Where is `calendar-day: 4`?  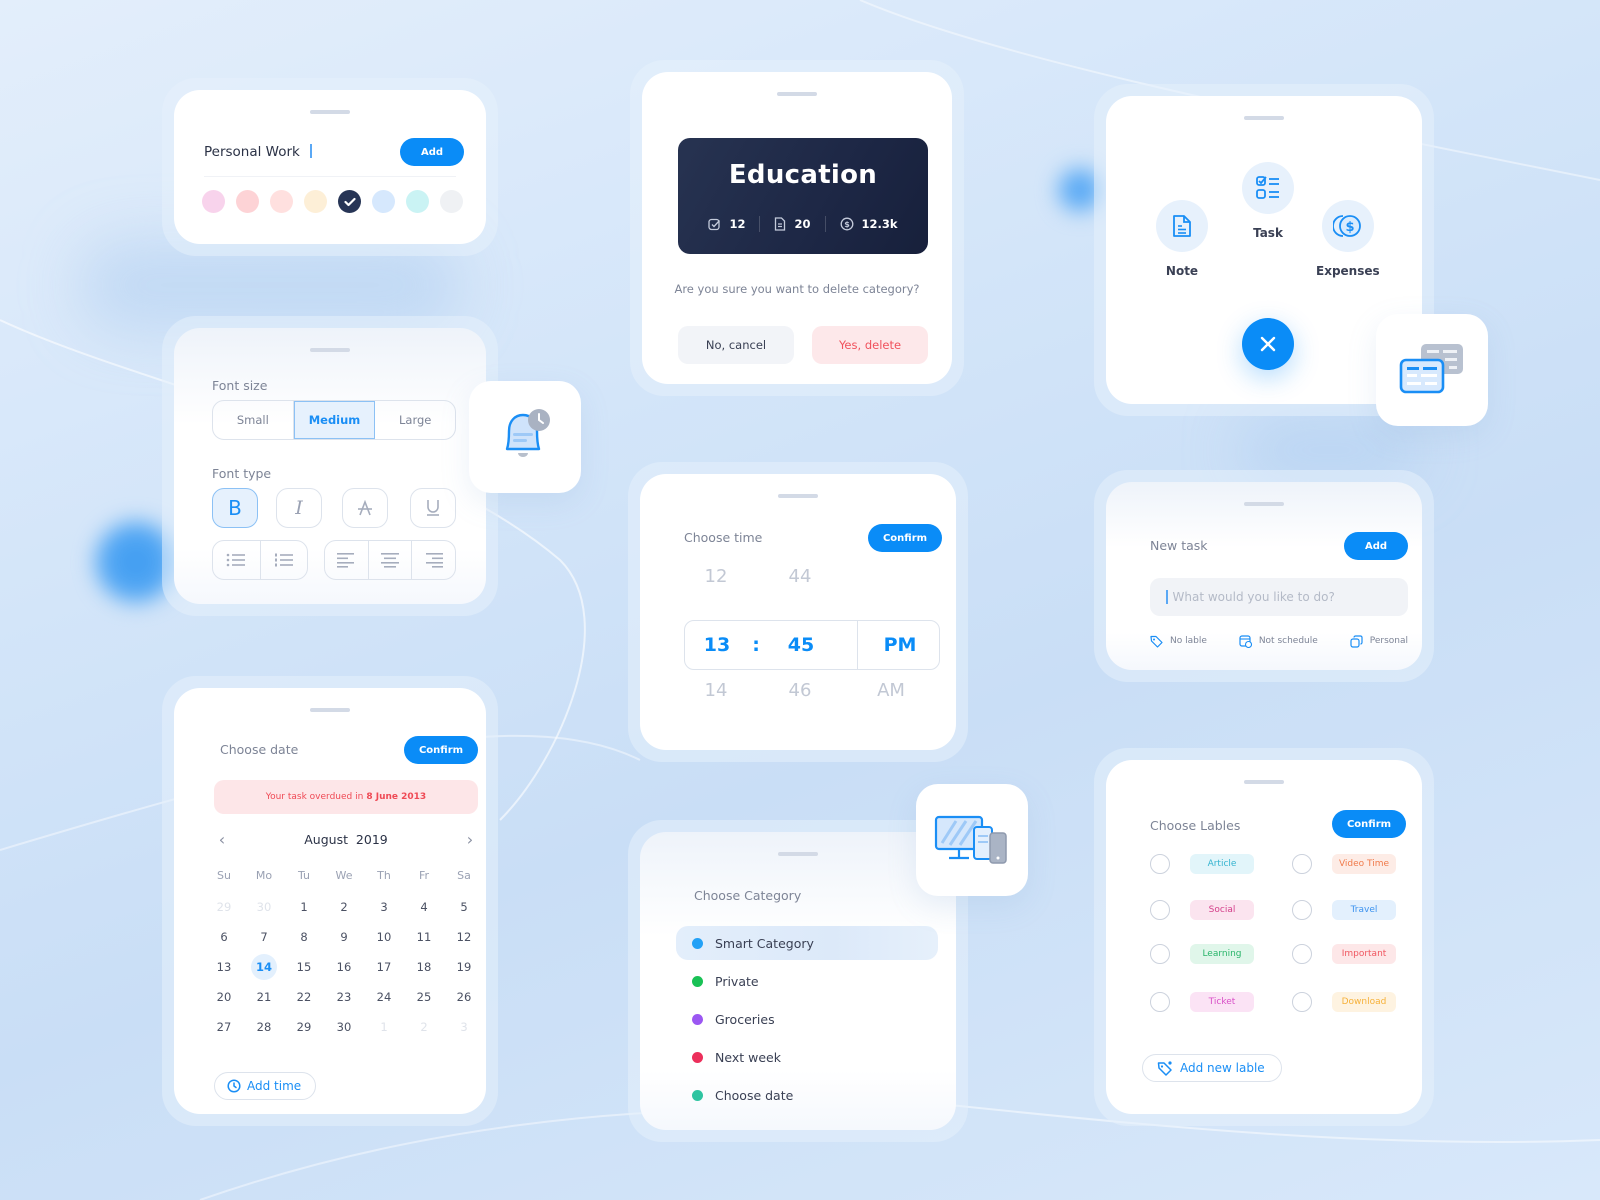 calendar-day: 4 is located at coordinates (424, 907).